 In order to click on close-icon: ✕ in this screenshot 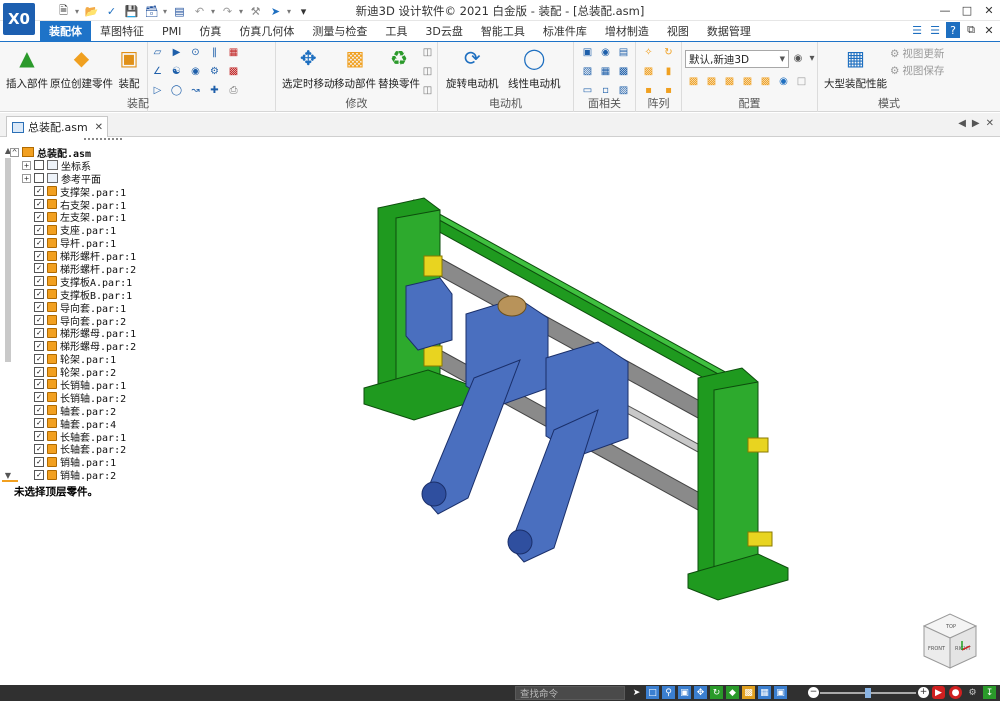, I will do `click(989, 10)`.